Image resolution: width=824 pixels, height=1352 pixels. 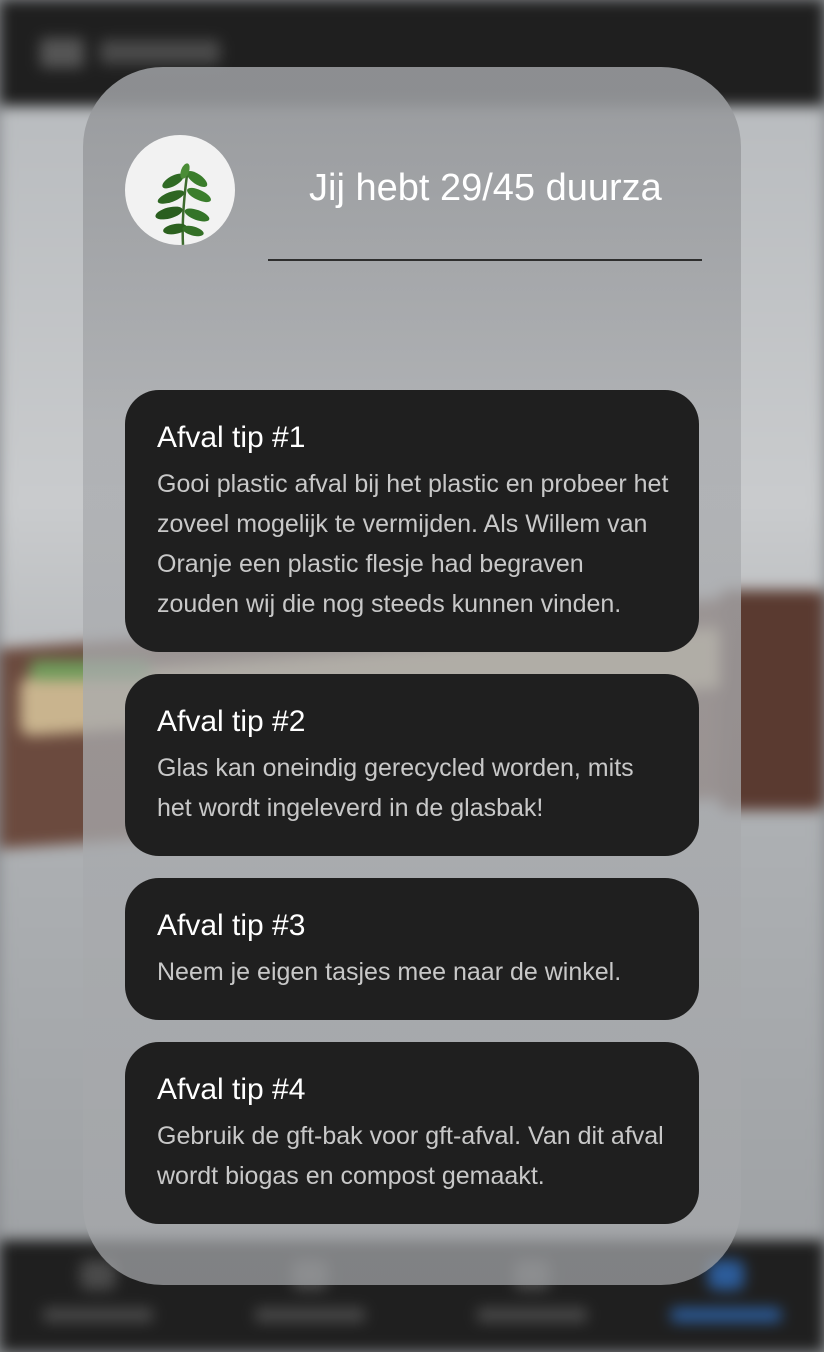 What do you see at coordinates (62, 53) in the screenshot?
I see `background-menu-icon` at bounding box center [62, 53].